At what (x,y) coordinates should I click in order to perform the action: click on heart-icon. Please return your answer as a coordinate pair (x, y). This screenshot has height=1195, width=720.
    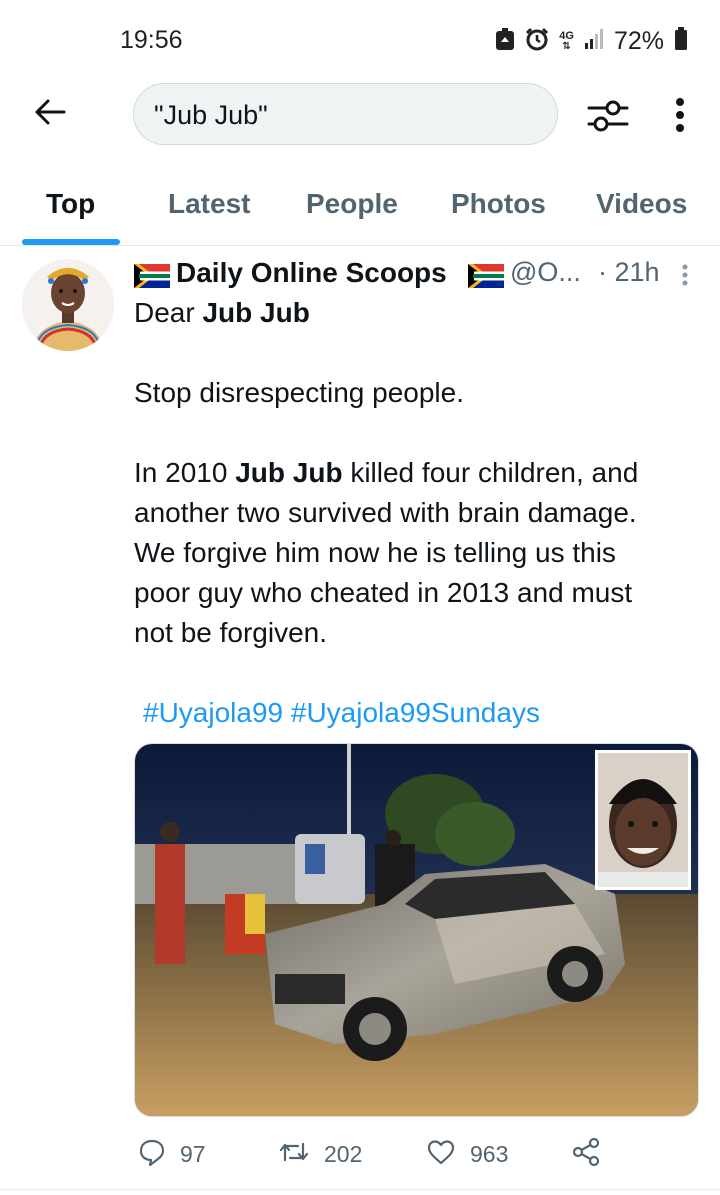
    Looking at the image, I should click on (441, 1154).